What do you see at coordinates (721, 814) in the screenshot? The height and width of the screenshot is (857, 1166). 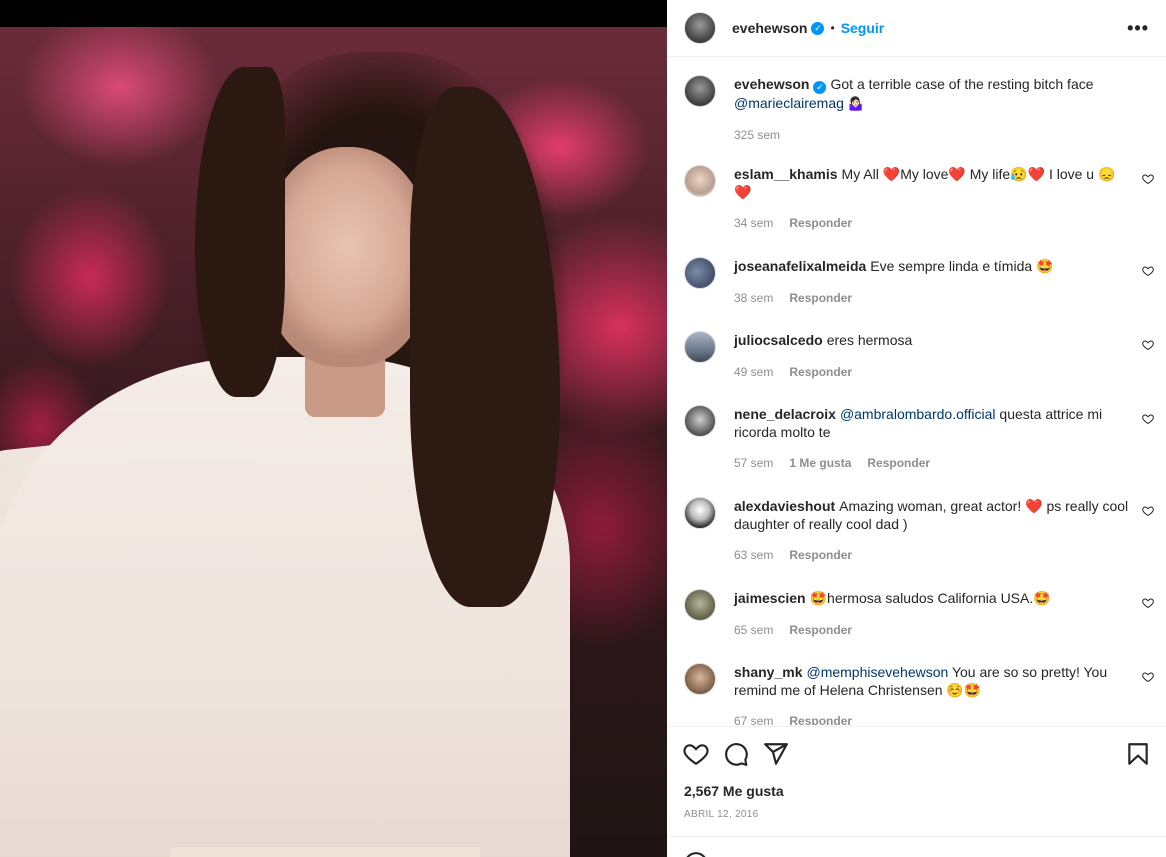 I see `post-date: ABRIL 12, 2016` at bounding box center [721, 814].